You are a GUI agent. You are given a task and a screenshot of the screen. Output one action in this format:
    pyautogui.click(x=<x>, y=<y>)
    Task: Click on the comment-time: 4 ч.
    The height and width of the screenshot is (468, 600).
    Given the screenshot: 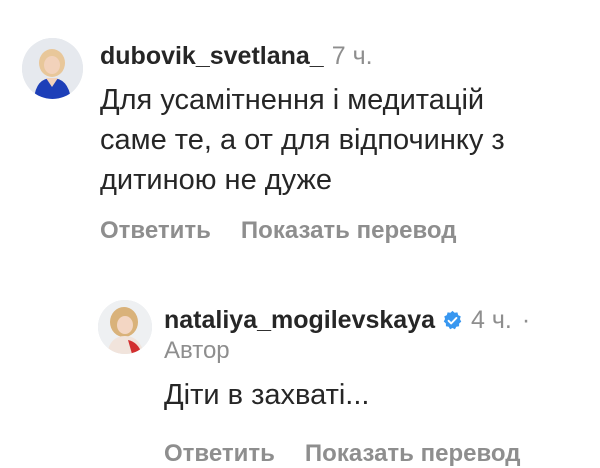 What is the action you would take?
    pyautogui.click(x=491, y=320)
    